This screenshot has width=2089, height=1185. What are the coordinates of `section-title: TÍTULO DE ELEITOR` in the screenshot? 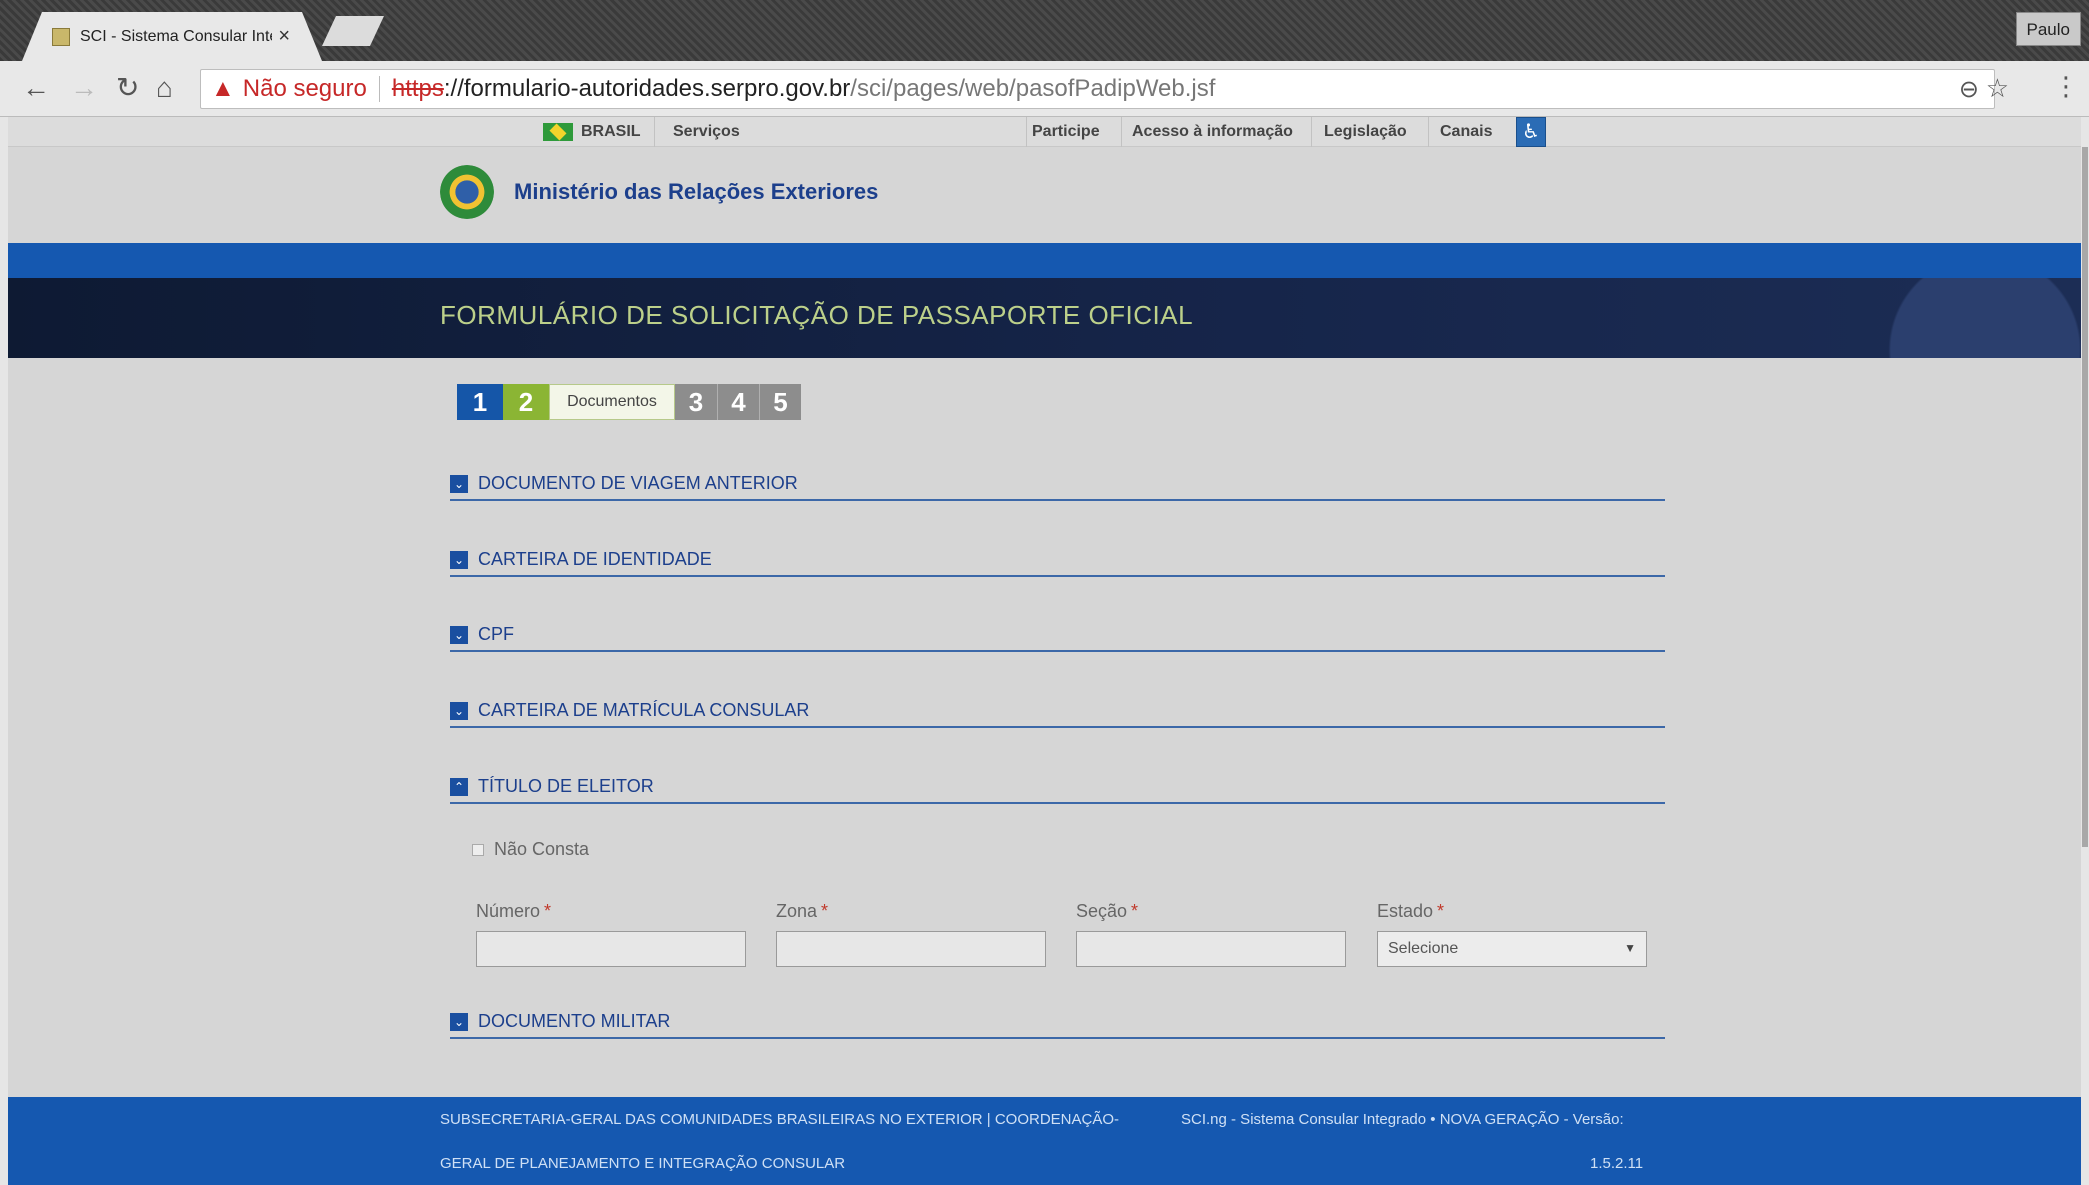 It's located at (566, 786).